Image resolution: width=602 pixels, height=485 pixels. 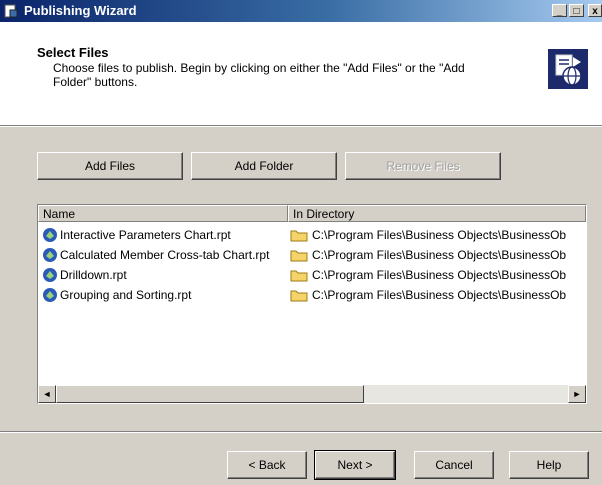 What do you see at coordinates (568, 69) in the screenshot?
I see `publish-globe-icon` at bounding box center [568, 69].